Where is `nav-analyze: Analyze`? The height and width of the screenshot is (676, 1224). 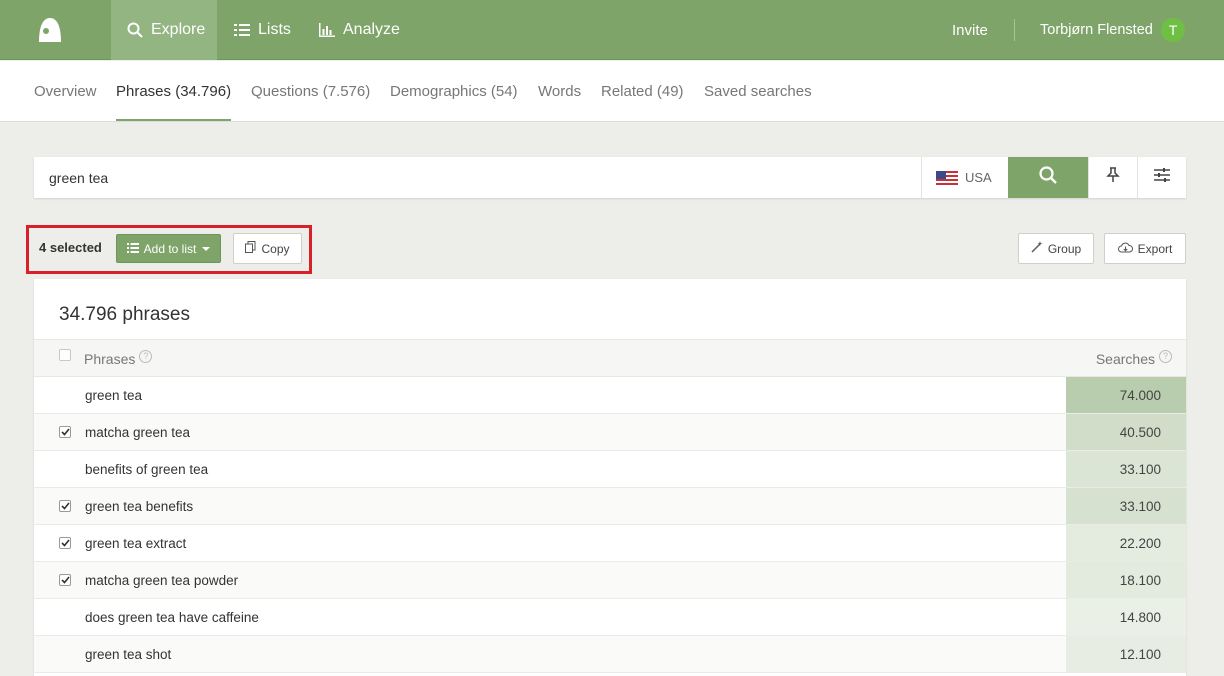 nav-analyze: Analyze is located at coordinates (359, 30).